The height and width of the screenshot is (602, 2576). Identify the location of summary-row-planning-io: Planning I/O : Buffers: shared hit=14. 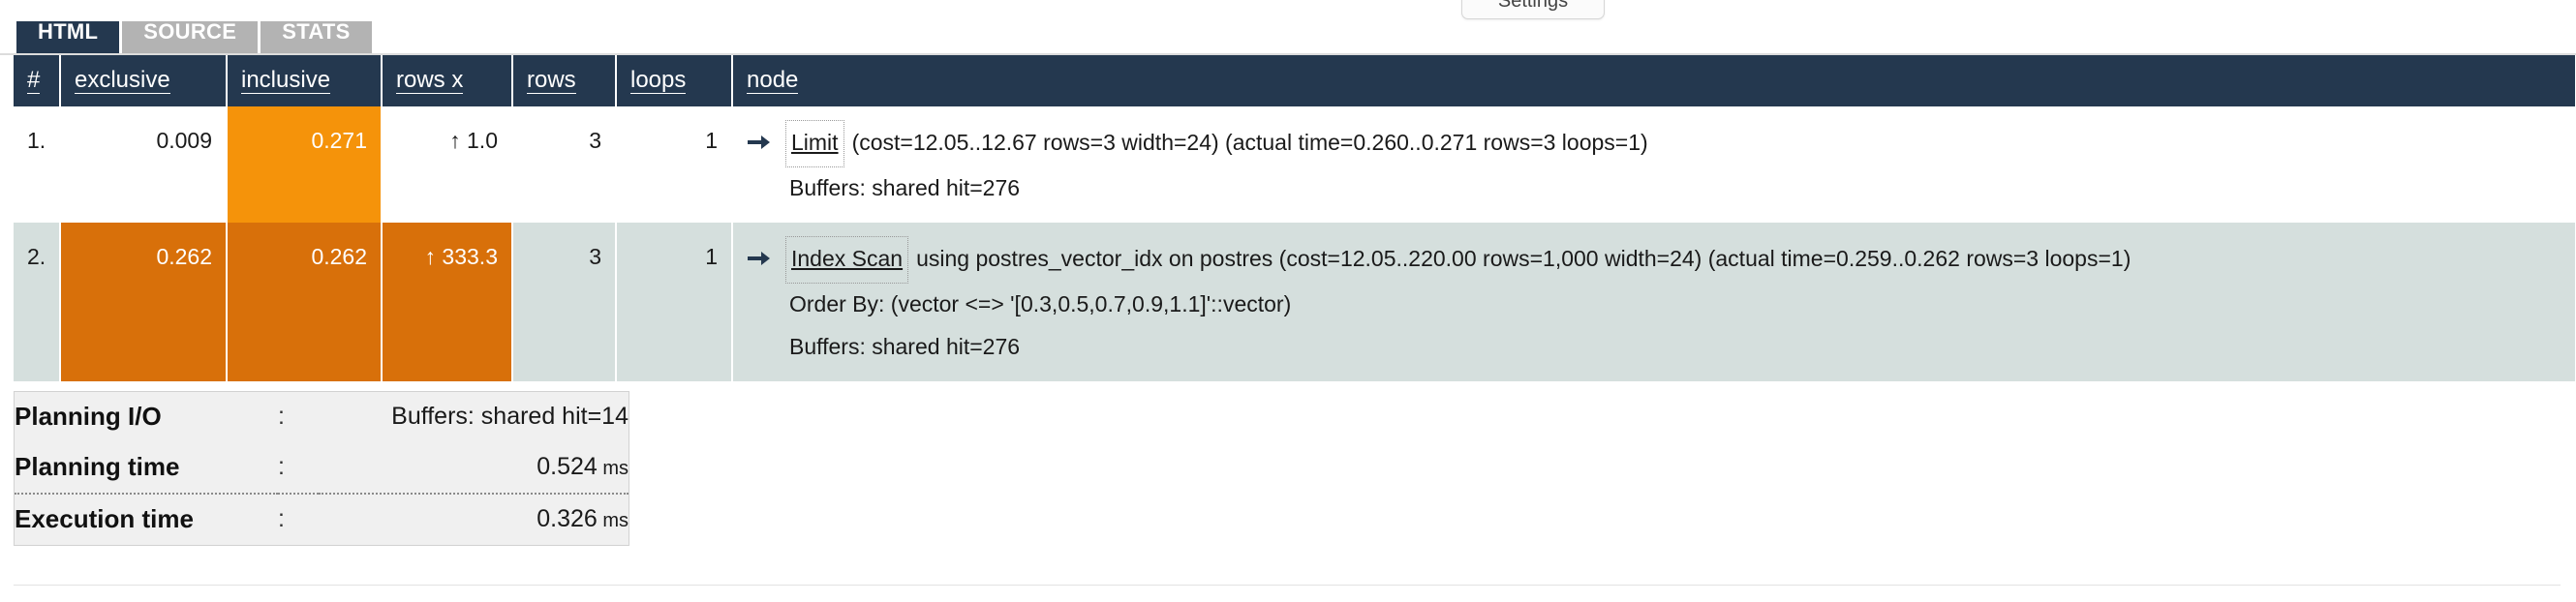
(322, 417).